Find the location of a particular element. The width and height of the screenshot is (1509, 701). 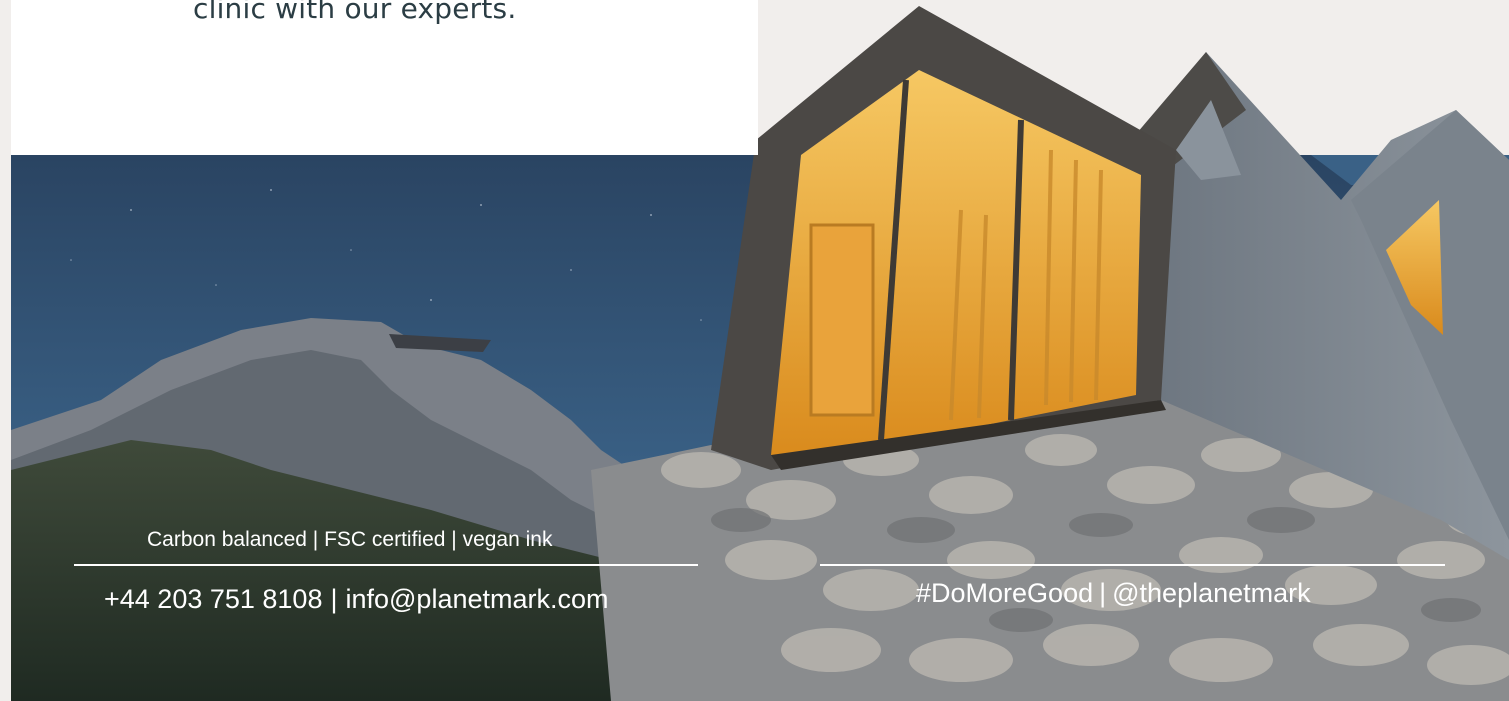

left-margin-strip is located at coordinates (5, 350).